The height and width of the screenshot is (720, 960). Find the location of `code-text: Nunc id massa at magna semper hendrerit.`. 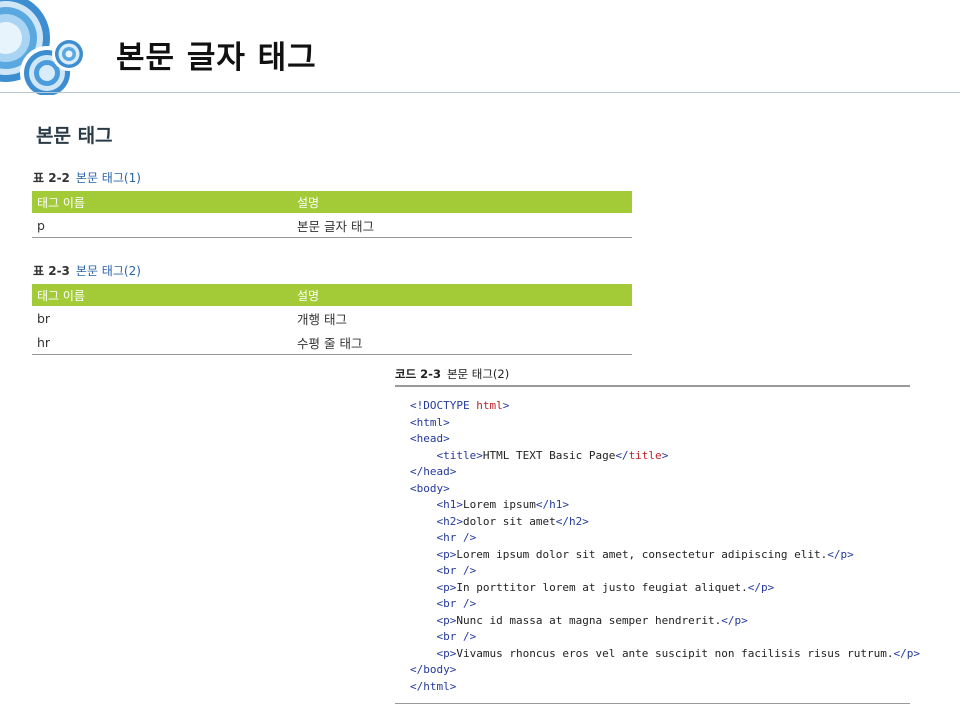

code-text: Nunc id massa at magna semper hendrerit. is located at coordinates (589, 620).